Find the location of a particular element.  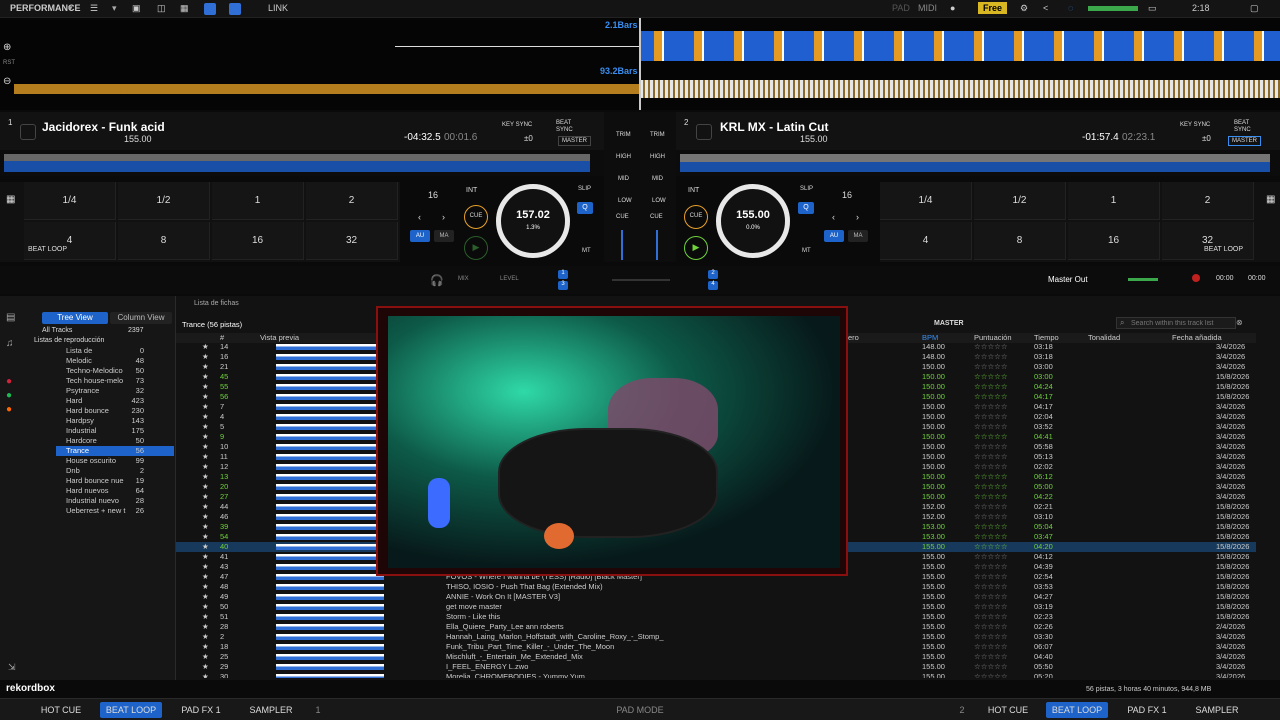

deck1-hot-cue-button: HOT CUE is located at coordinates (61, 710).